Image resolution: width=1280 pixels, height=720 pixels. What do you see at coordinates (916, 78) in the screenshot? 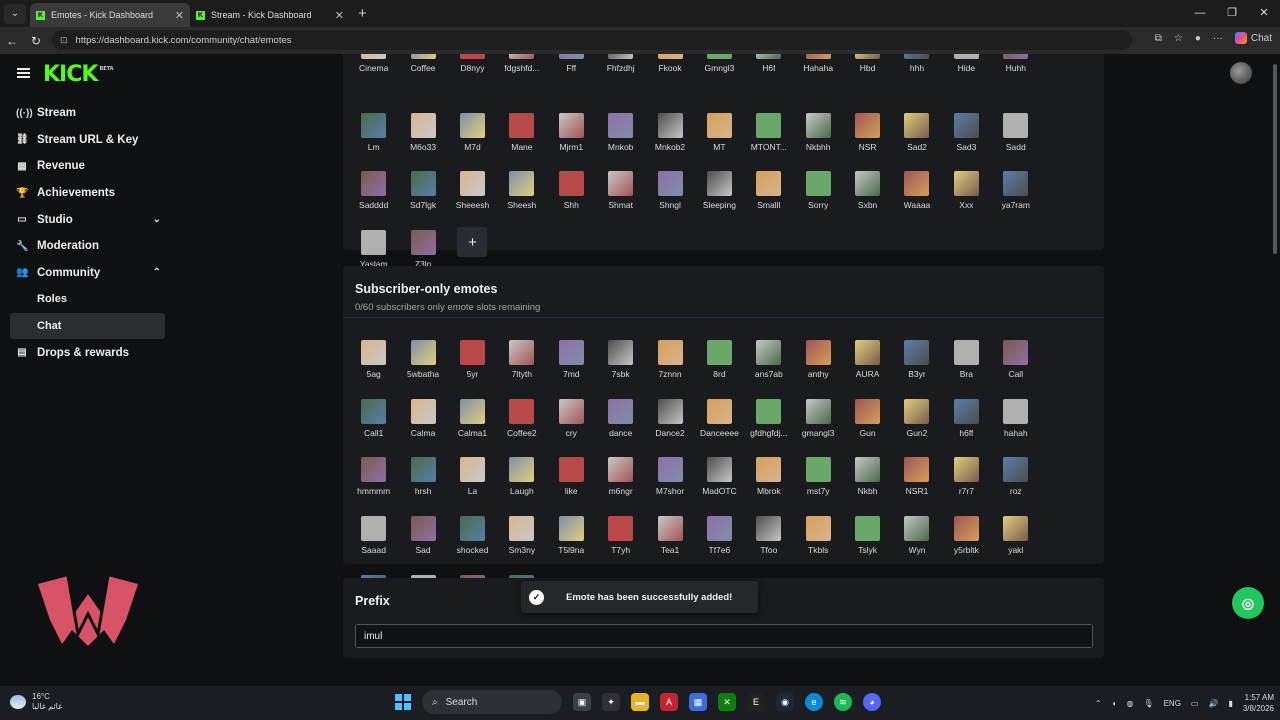
I see `emote-item: hhh` at bounding box center [916, 78].